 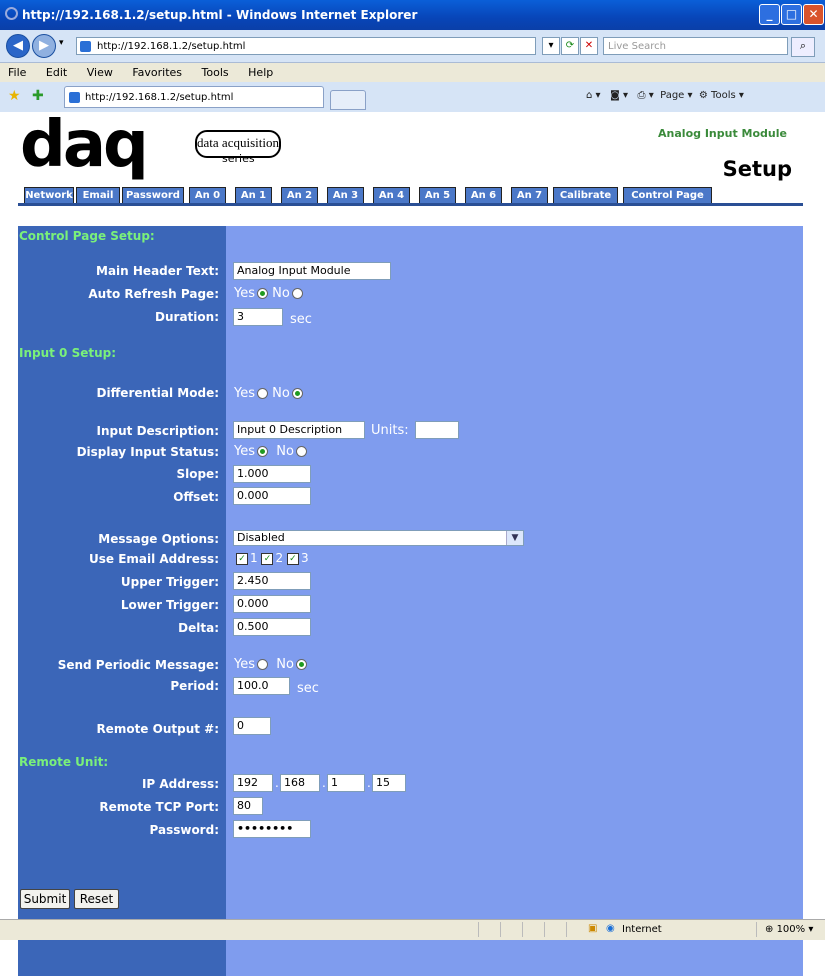 I want to click on main-header-label: Main Header Text:, so click(x=157, y=271).